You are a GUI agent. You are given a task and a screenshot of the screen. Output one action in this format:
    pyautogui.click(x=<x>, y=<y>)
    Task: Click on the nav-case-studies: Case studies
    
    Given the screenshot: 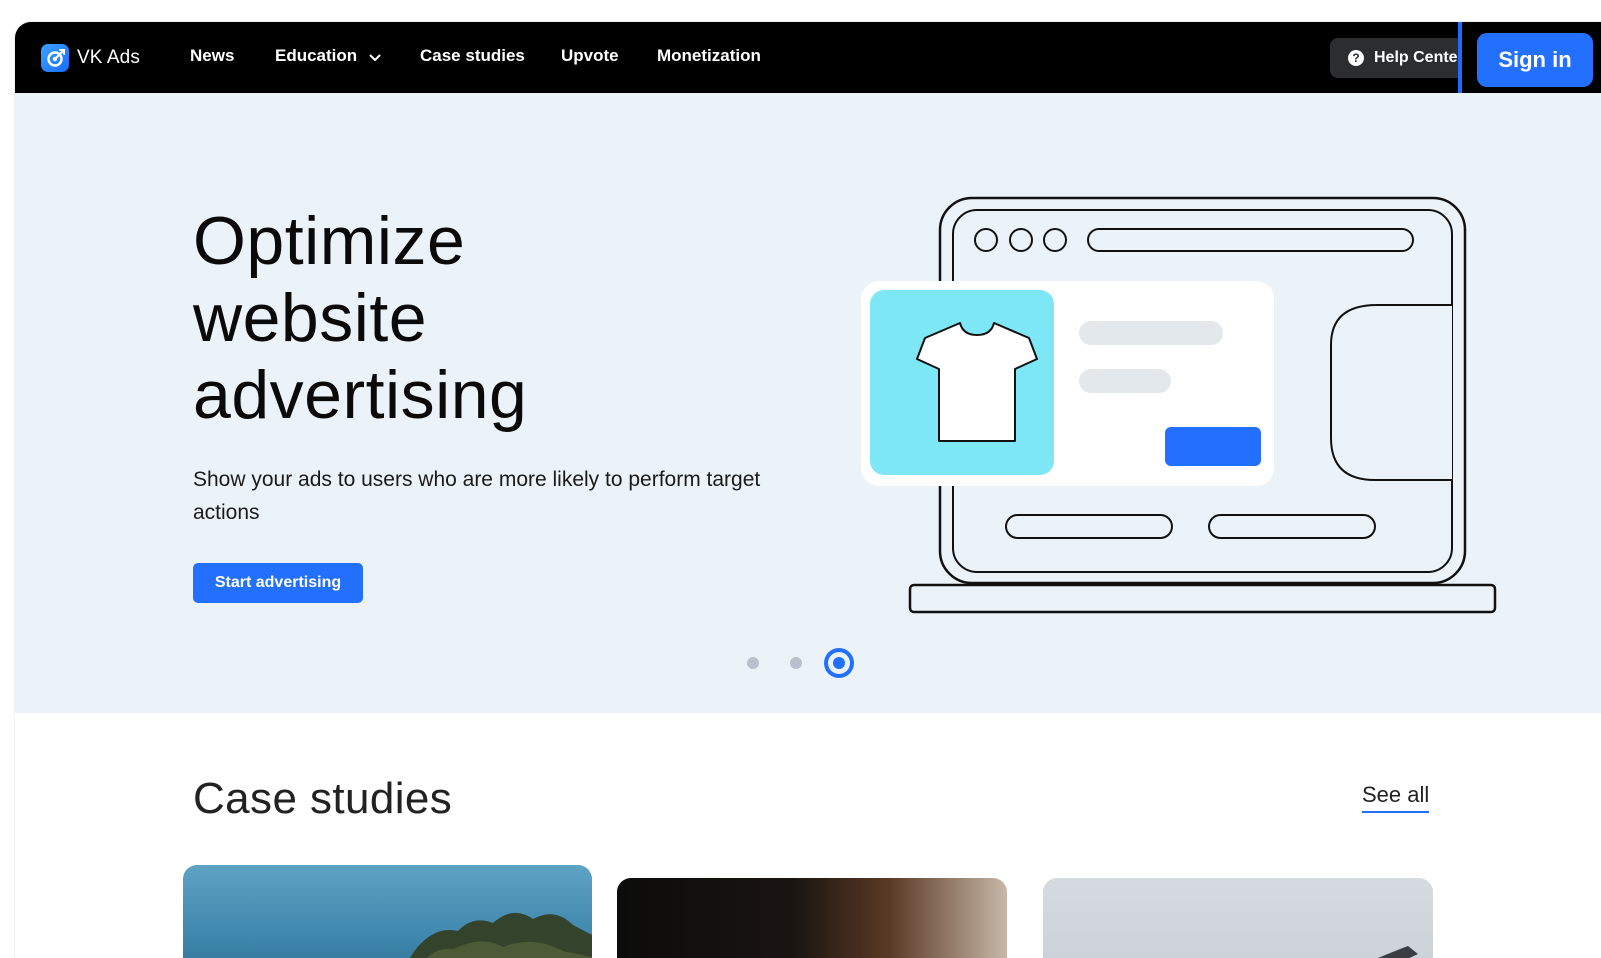 What is the action you would take?
    pyautogui.click(x=472, y=56)
    